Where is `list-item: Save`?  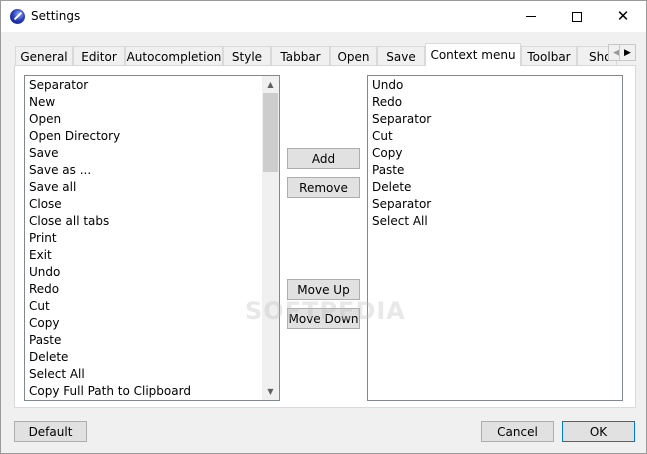
list-item: Save is located at coordinates (110, 153).